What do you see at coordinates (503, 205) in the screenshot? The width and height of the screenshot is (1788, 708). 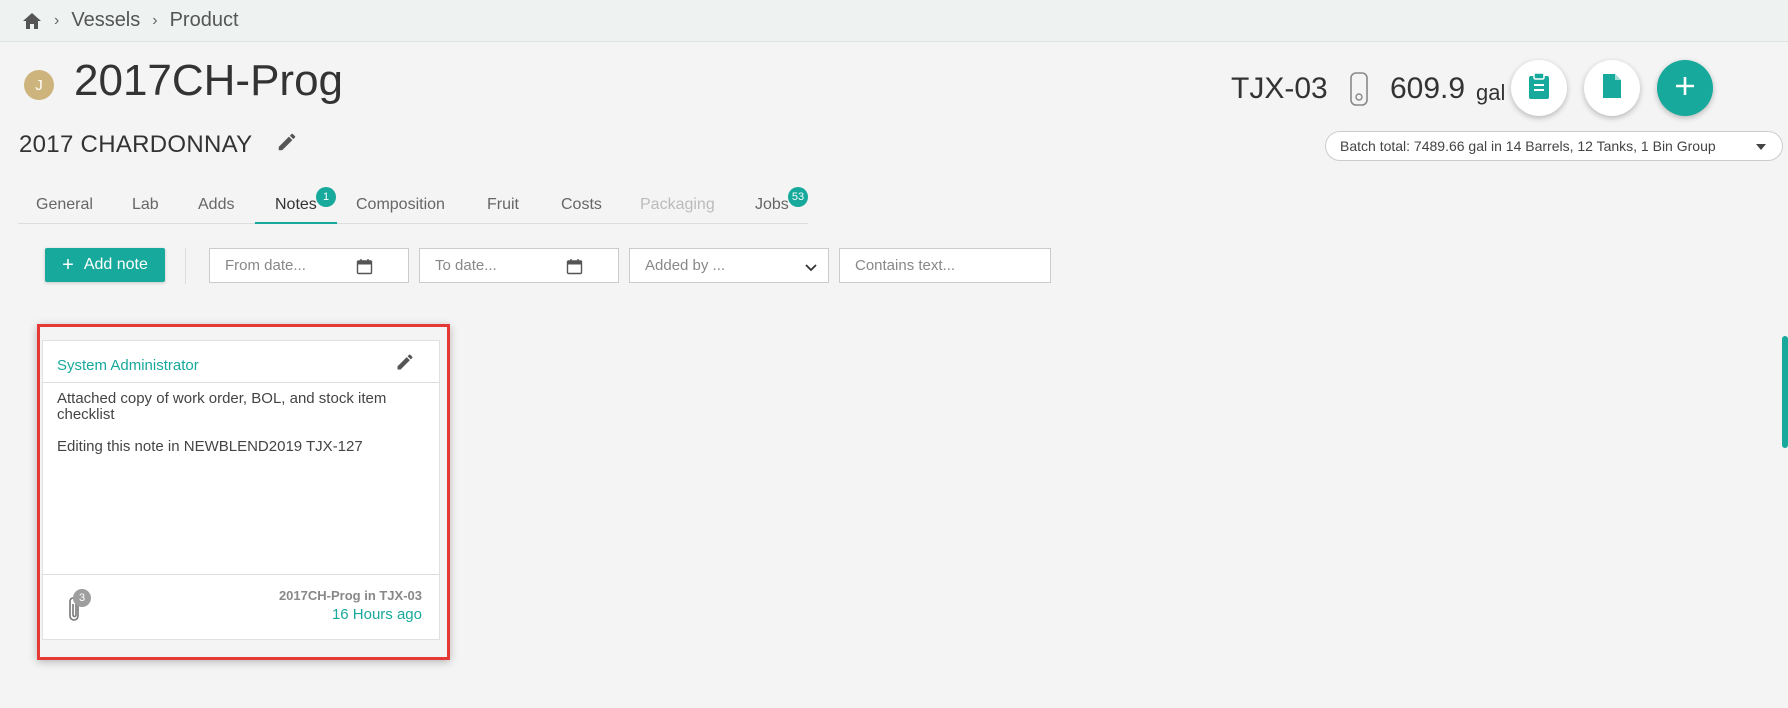 I see `tab-fruit: Fruit` at bounding box center [503, 205].